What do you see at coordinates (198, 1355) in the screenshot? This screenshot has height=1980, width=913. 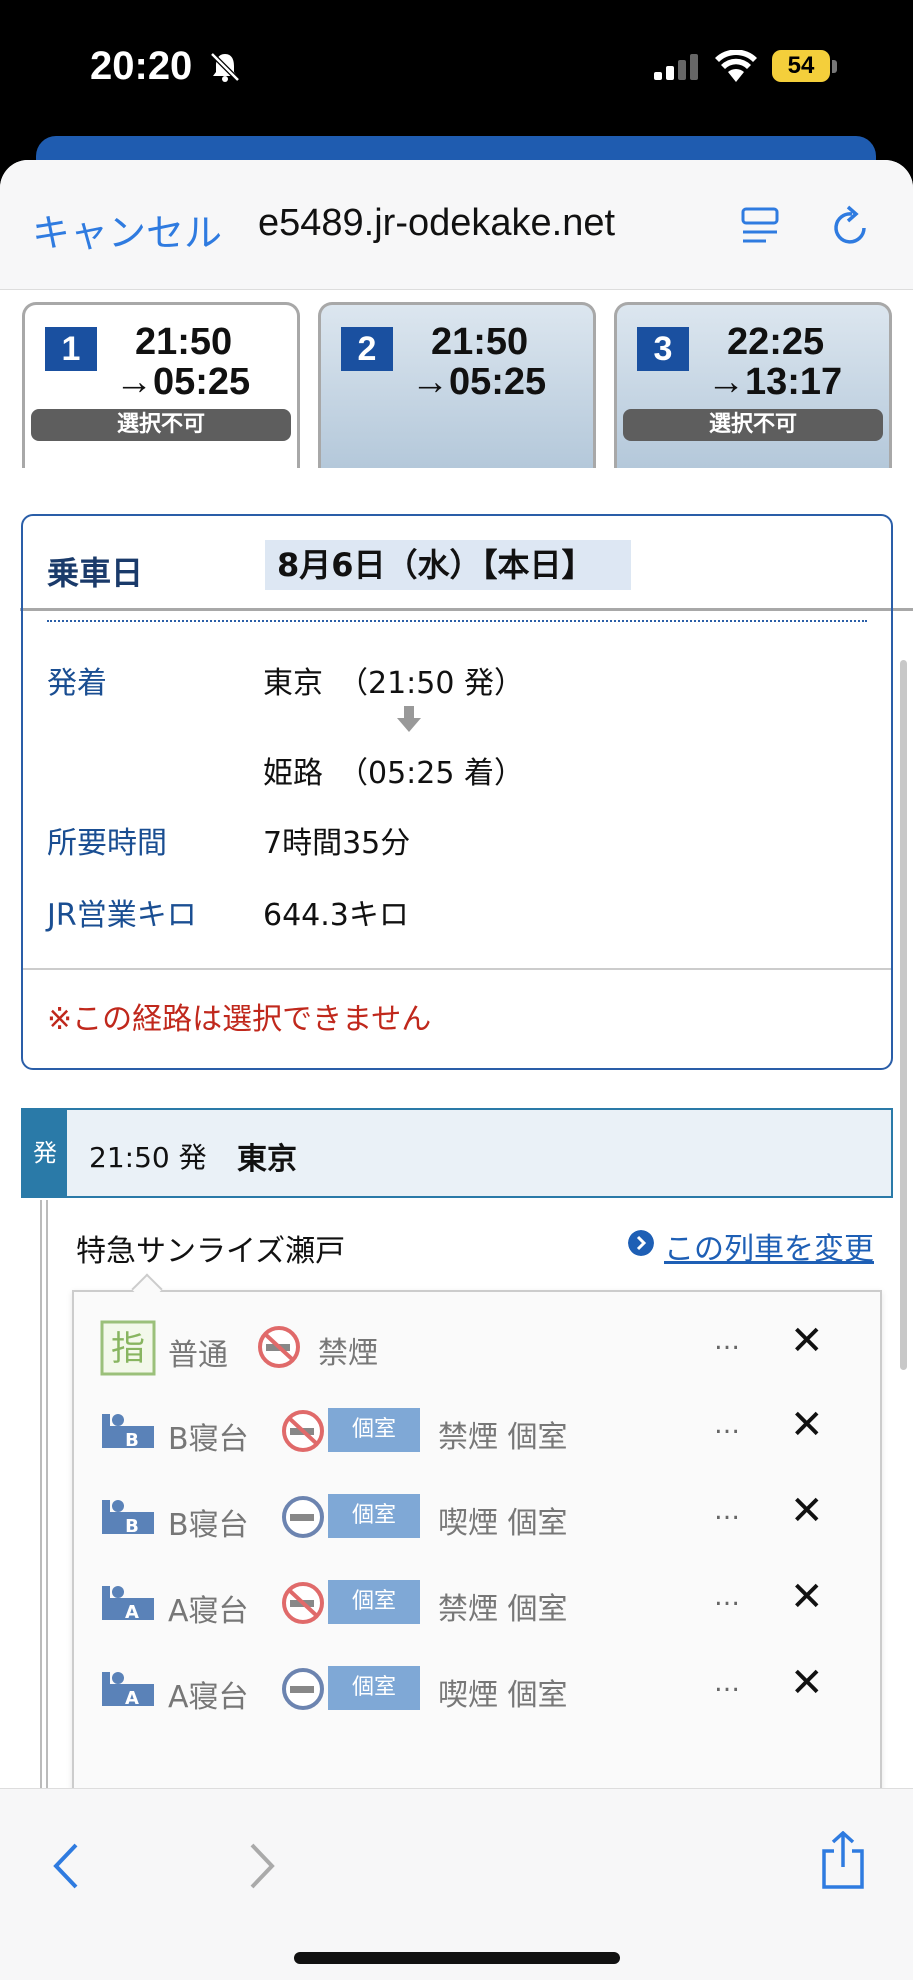 I see `seat-type: 普通` at bounding box center [198, 1355].